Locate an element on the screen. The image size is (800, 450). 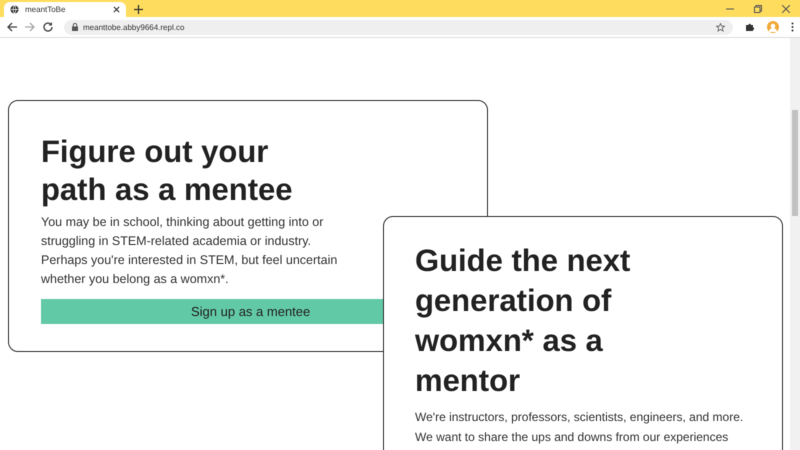
card-description: You may be in school, thinking about getting into or struggling in STEM-related academia or industry. Perhaps you're interested in STEM, but feel uncertain whether you belong as a womxn*. is located at coordinates (189, 251).